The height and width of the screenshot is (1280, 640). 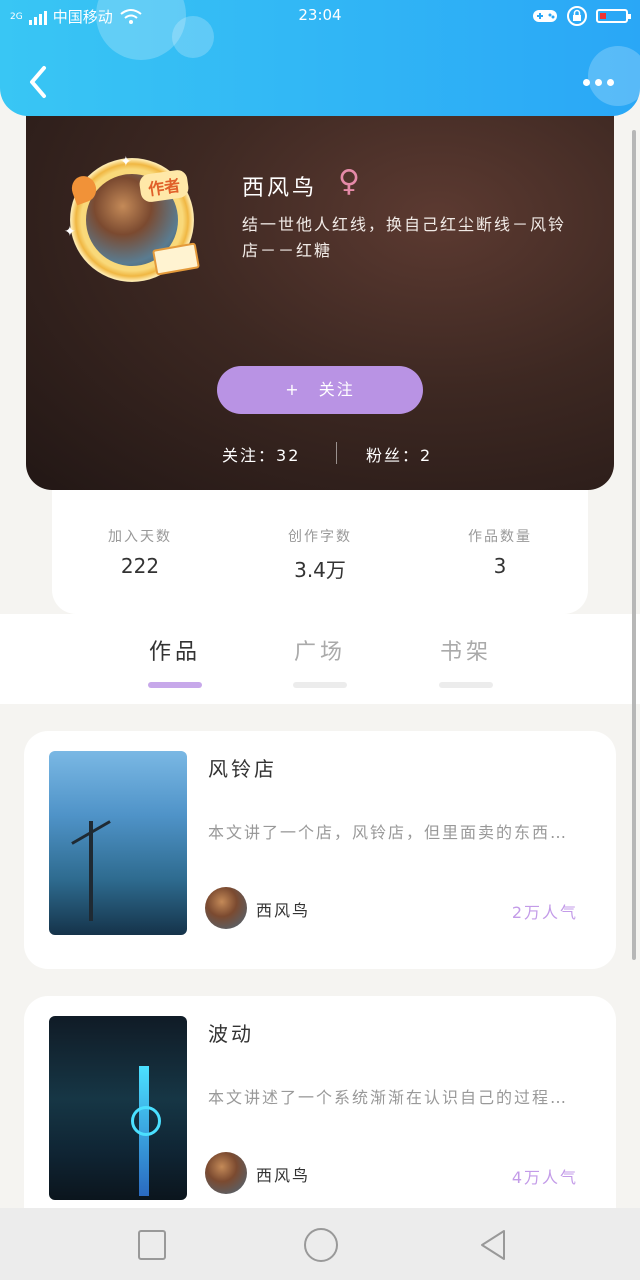 I want to click on stat-label: 创作字数, so click(x=320, y=537).